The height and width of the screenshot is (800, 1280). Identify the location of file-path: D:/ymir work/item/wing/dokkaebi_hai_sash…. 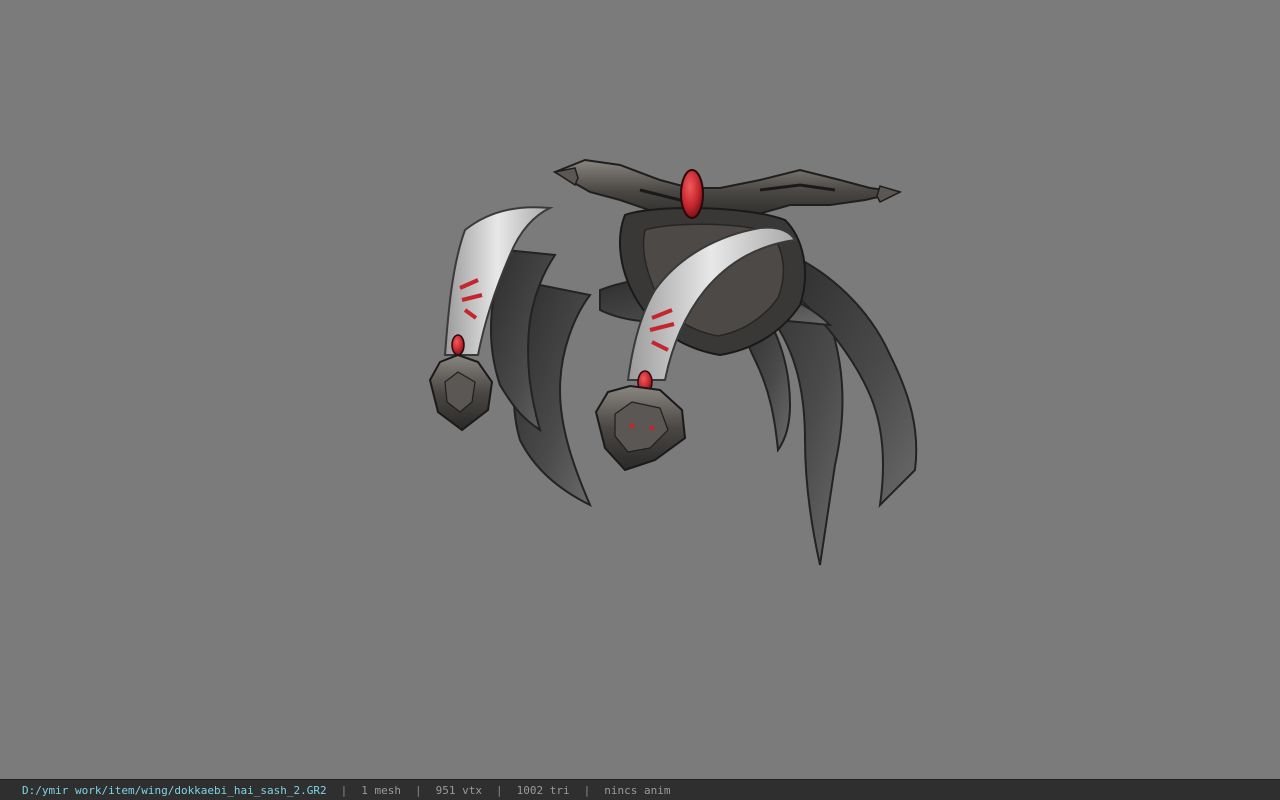
(174, 790).